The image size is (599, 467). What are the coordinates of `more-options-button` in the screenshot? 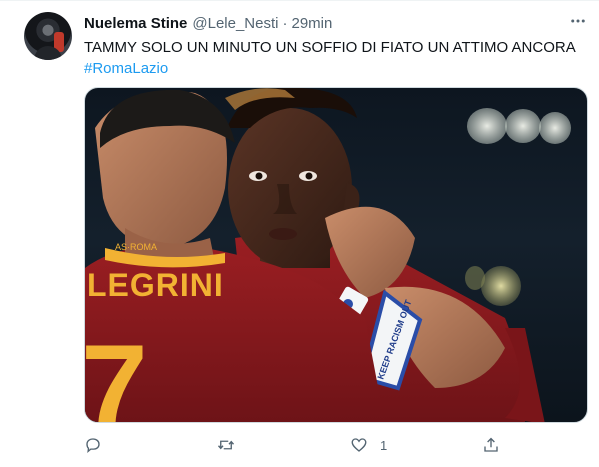 It's located at (578, 21).